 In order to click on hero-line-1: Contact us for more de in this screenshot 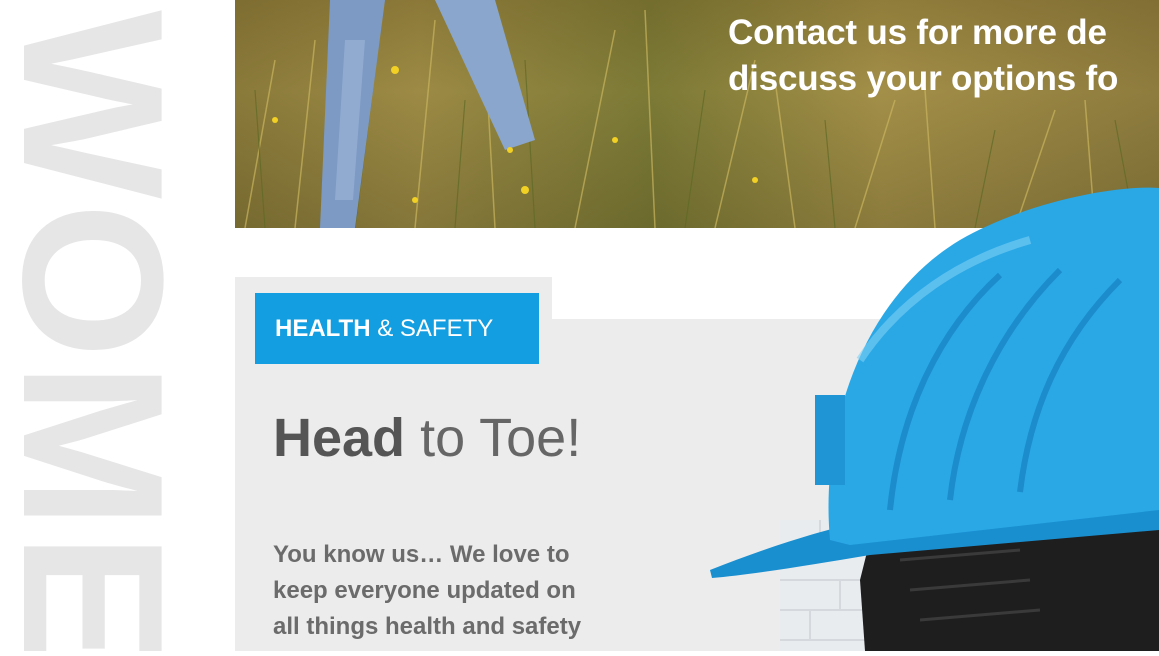, I will do `click(917, 32)`.